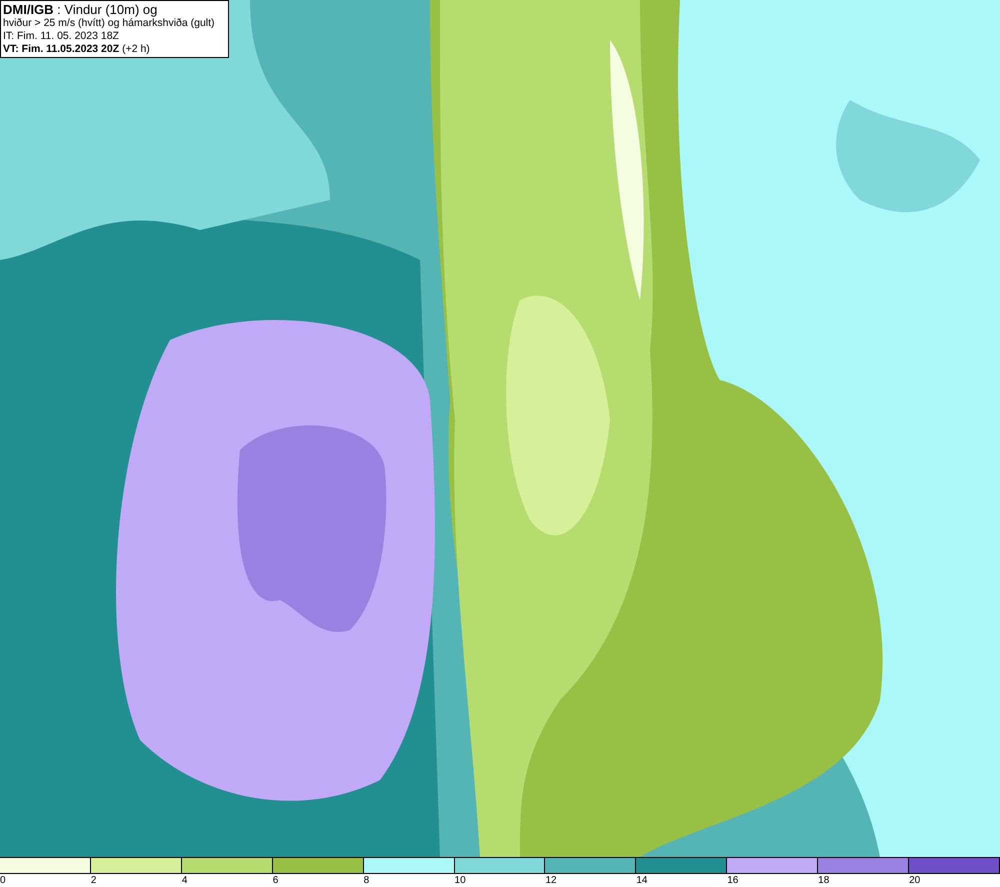 The width and height of the screenshot is (1000, 887). Describe the element at coordinates (109, 23) in the screenshot. I see `info-text: hviður > 25 m/s (hvítt) og hámarkshviða (gult)` at that location.